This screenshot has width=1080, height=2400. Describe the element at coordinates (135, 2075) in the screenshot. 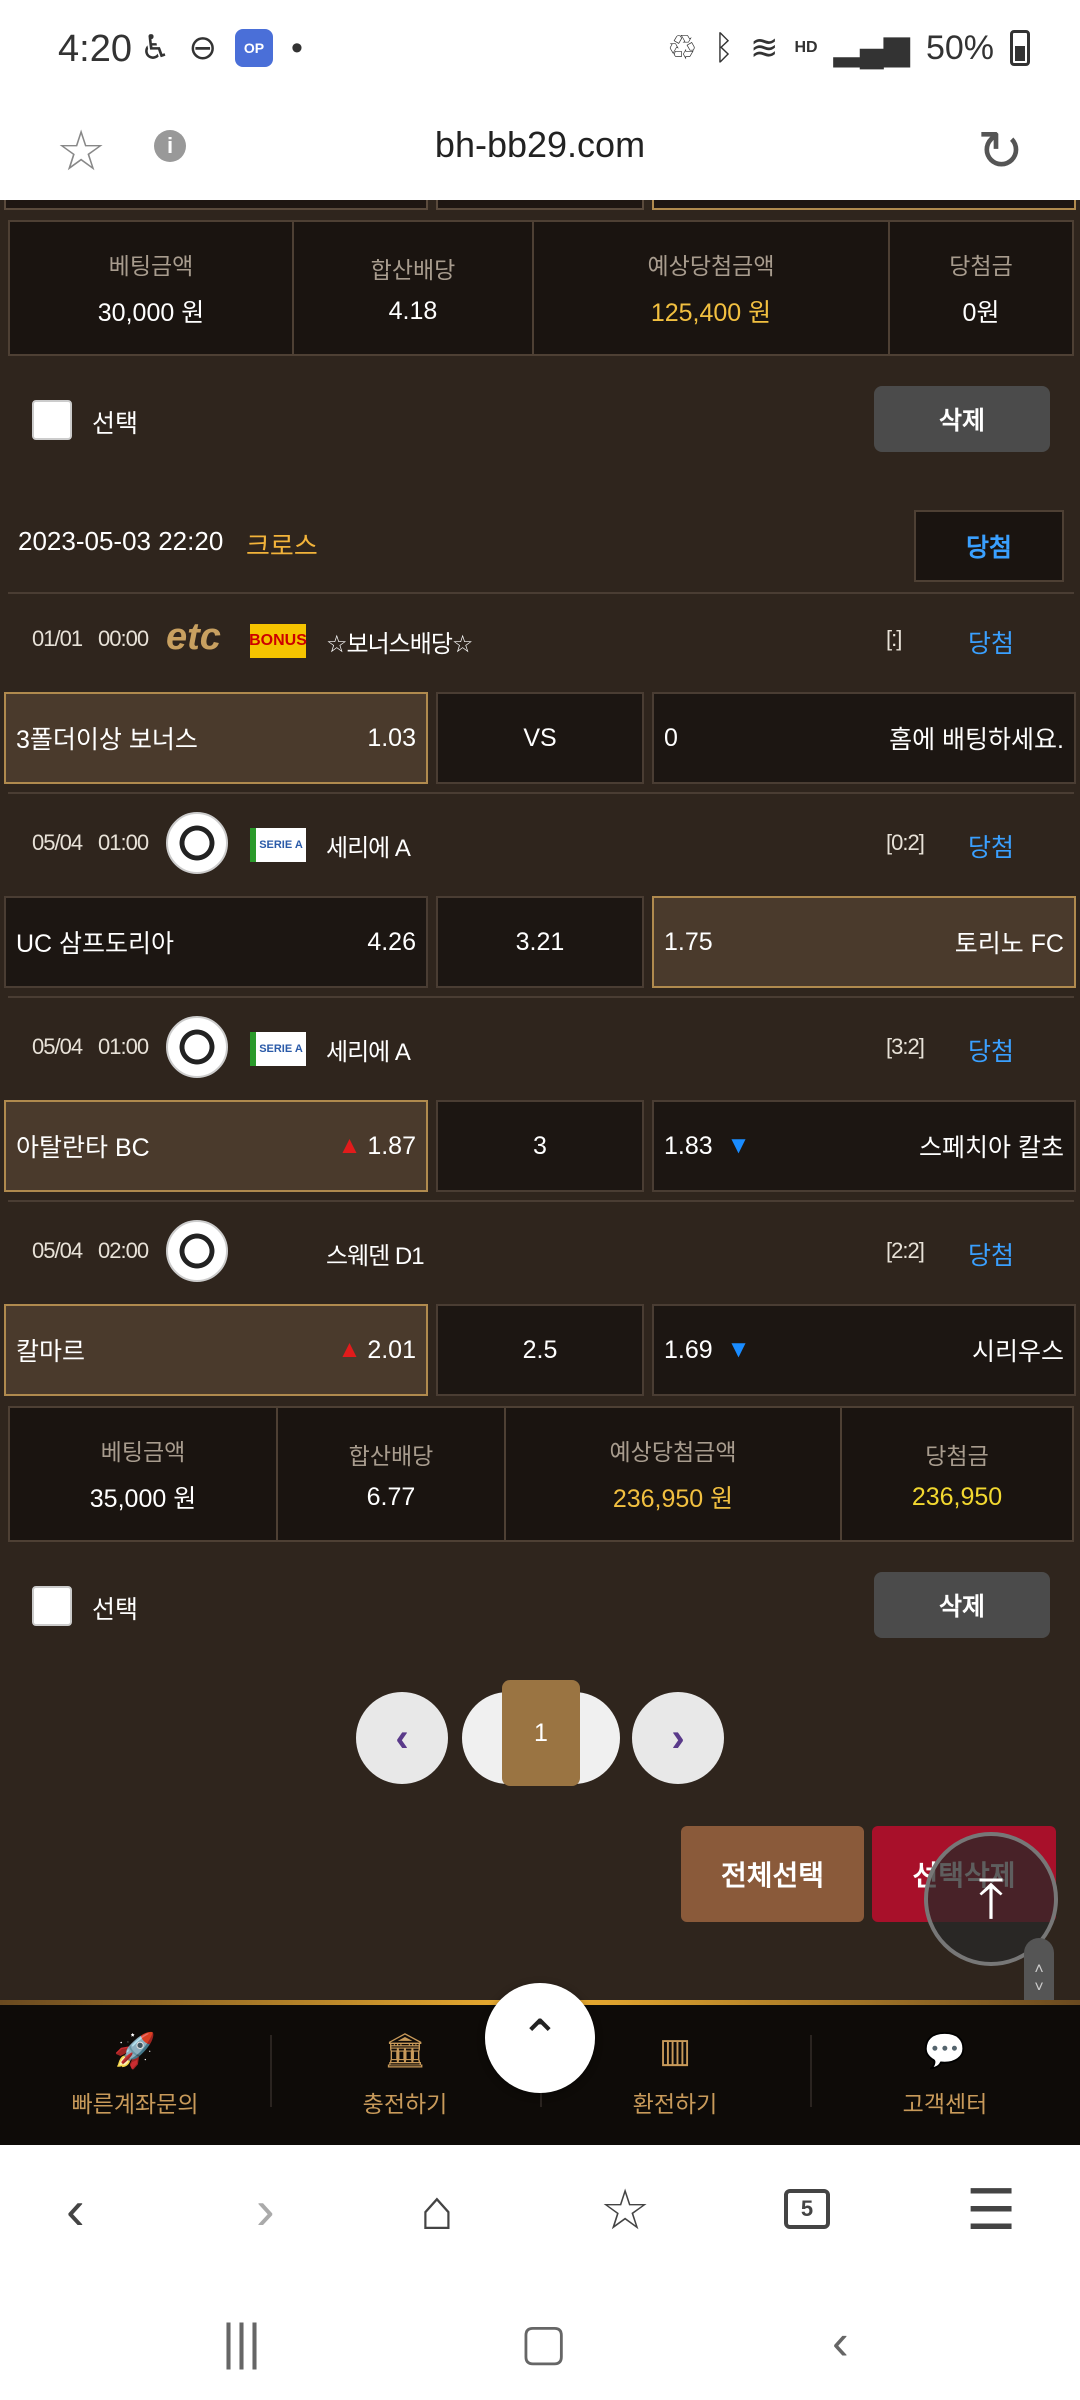

I see `nav-quick-account-inquiry: 🚀 빠른계좌문의` at that location.